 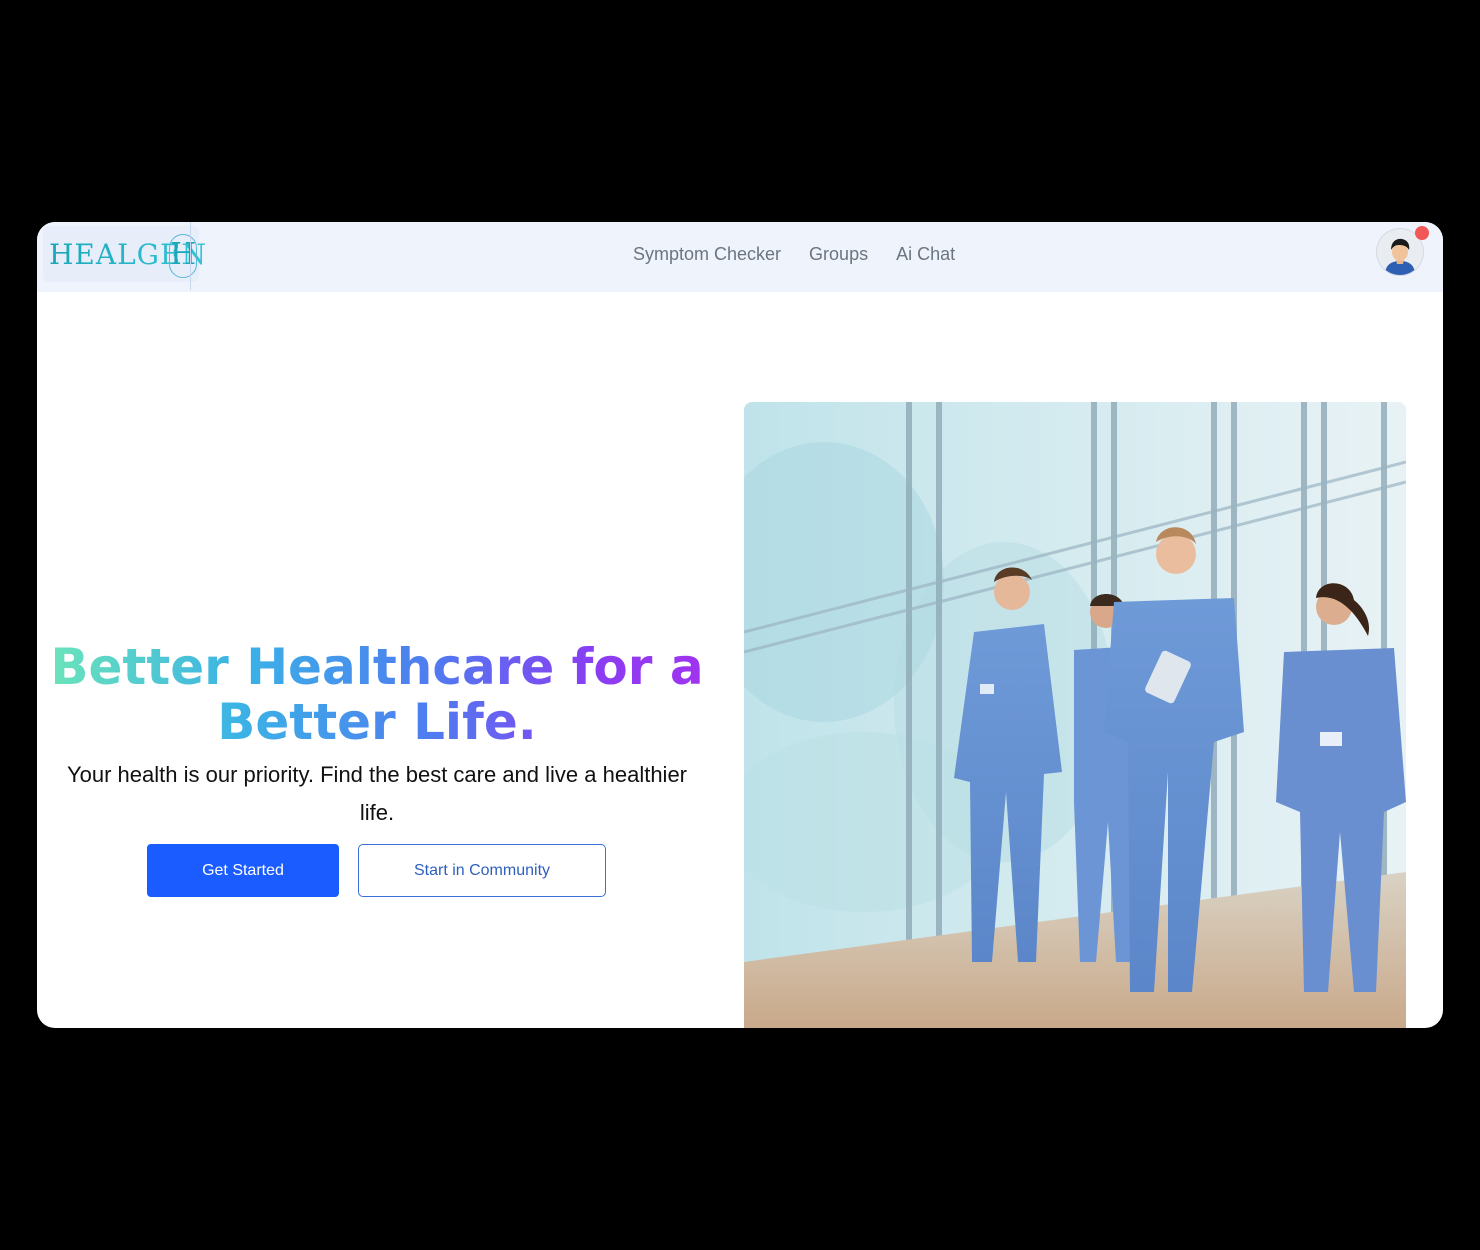 I want to click on nav-link-symptom-checker: Symptom Checker, so click(x=707, y=254).